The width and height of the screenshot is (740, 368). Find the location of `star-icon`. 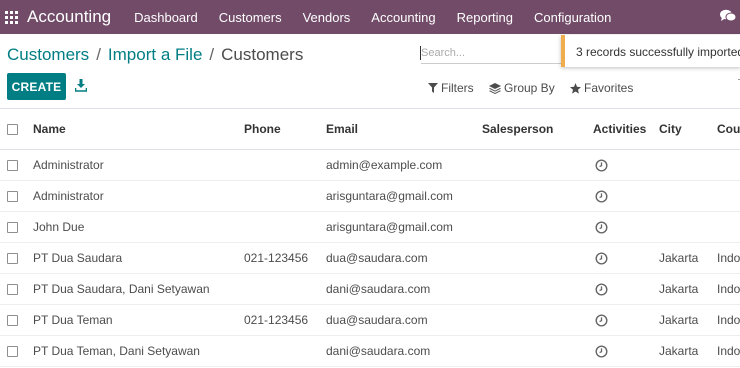

star-icon is located at coordinates (575, 88).